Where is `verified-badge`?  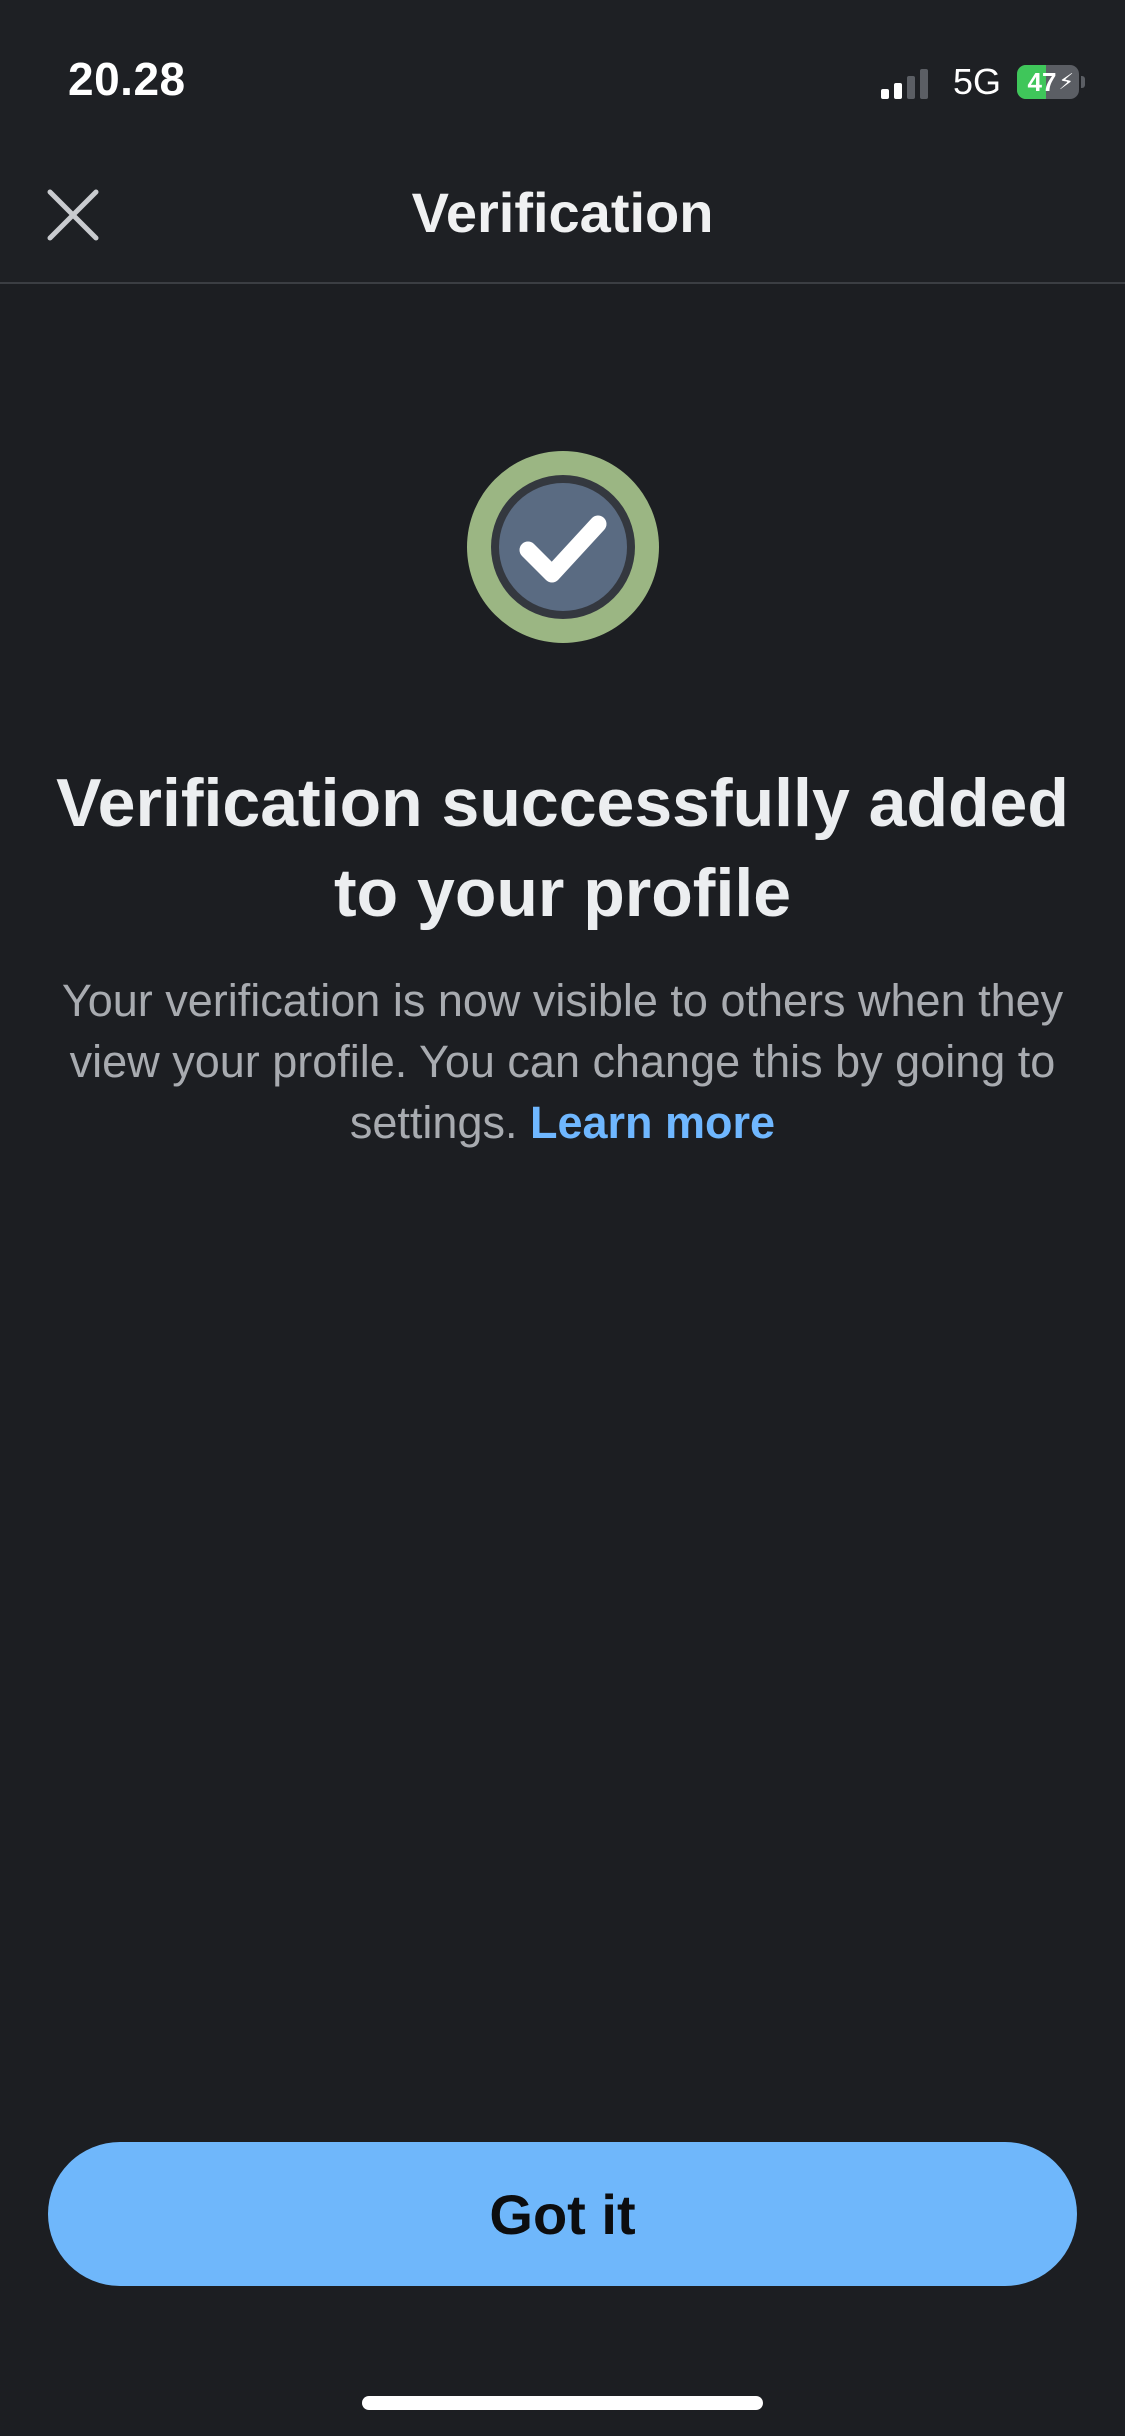
verified-badge is located at coordinates (563, 547).